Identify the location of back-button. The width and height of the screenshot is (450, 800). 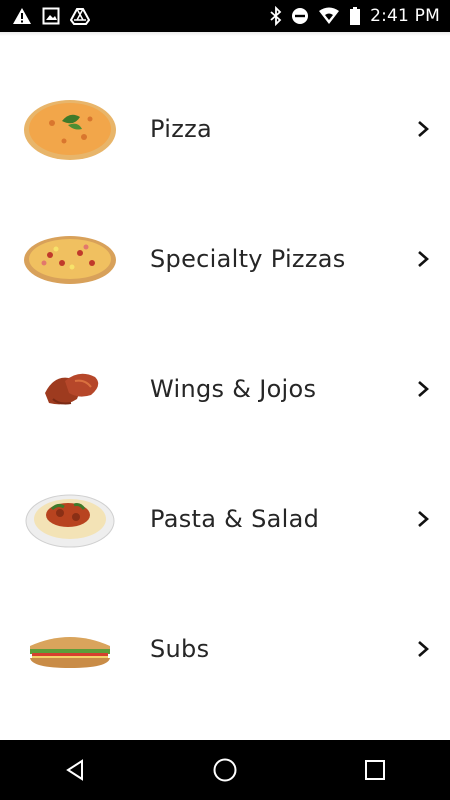
(75, 770).